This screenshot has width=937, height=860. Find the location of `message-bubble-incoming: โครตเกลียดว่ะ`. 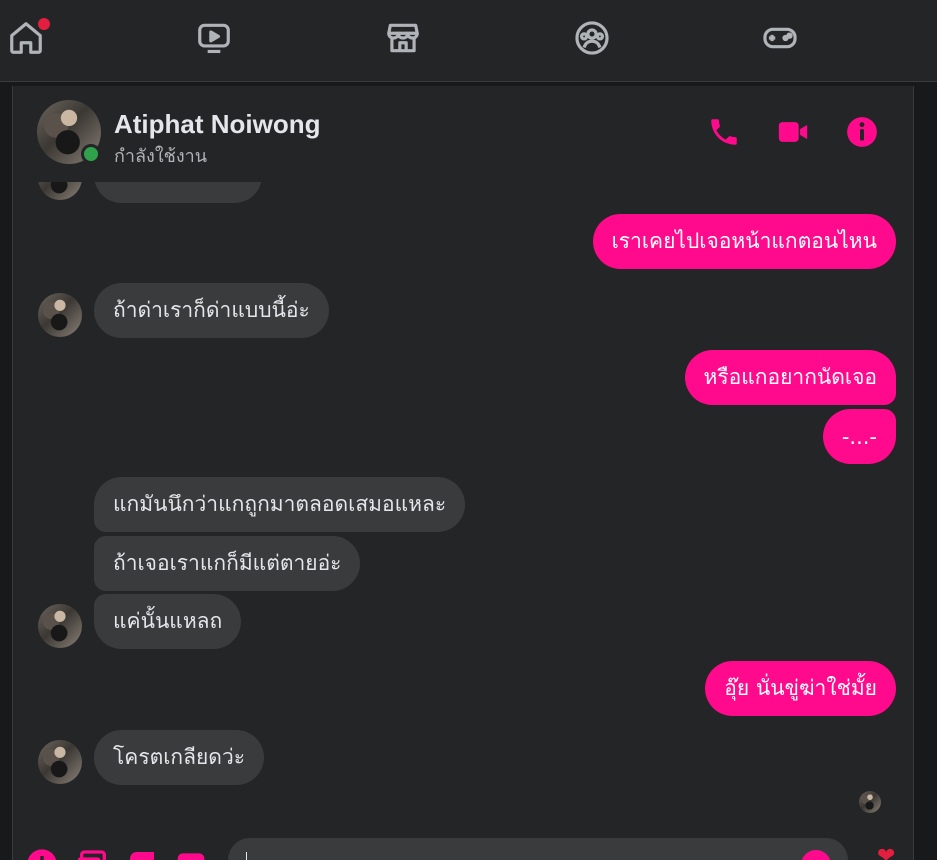

message-bubble-incoming: โครตเกลียดว่ะ is located at coordinates (179, 757).